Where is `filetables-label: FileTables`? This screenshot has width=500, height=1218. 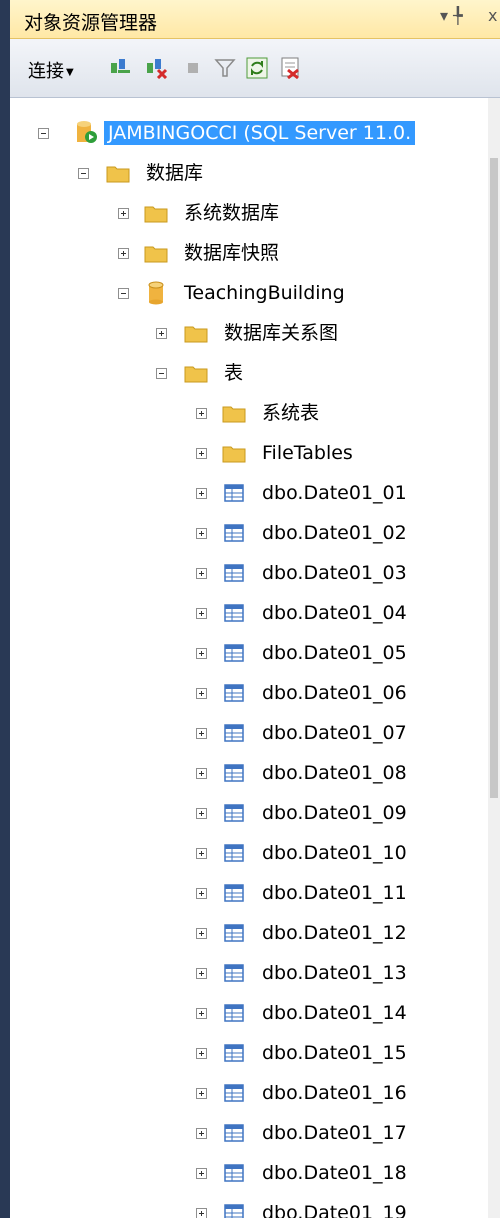 filetables-label: FileTables is located at coordinates (307, 453).